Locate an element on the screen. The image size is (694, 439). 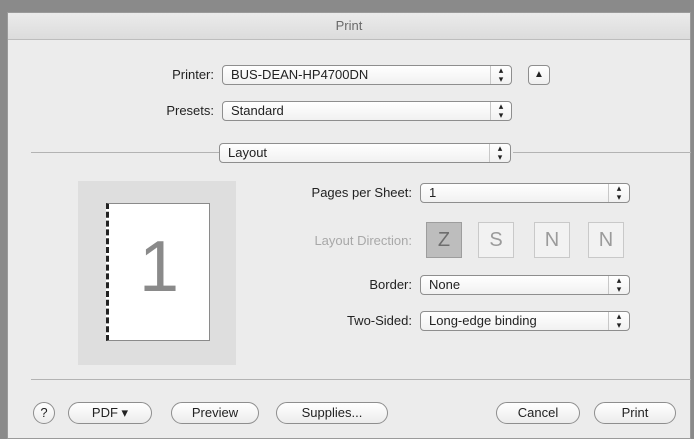
page-preview: 1 is located at coordinates (157, 273).